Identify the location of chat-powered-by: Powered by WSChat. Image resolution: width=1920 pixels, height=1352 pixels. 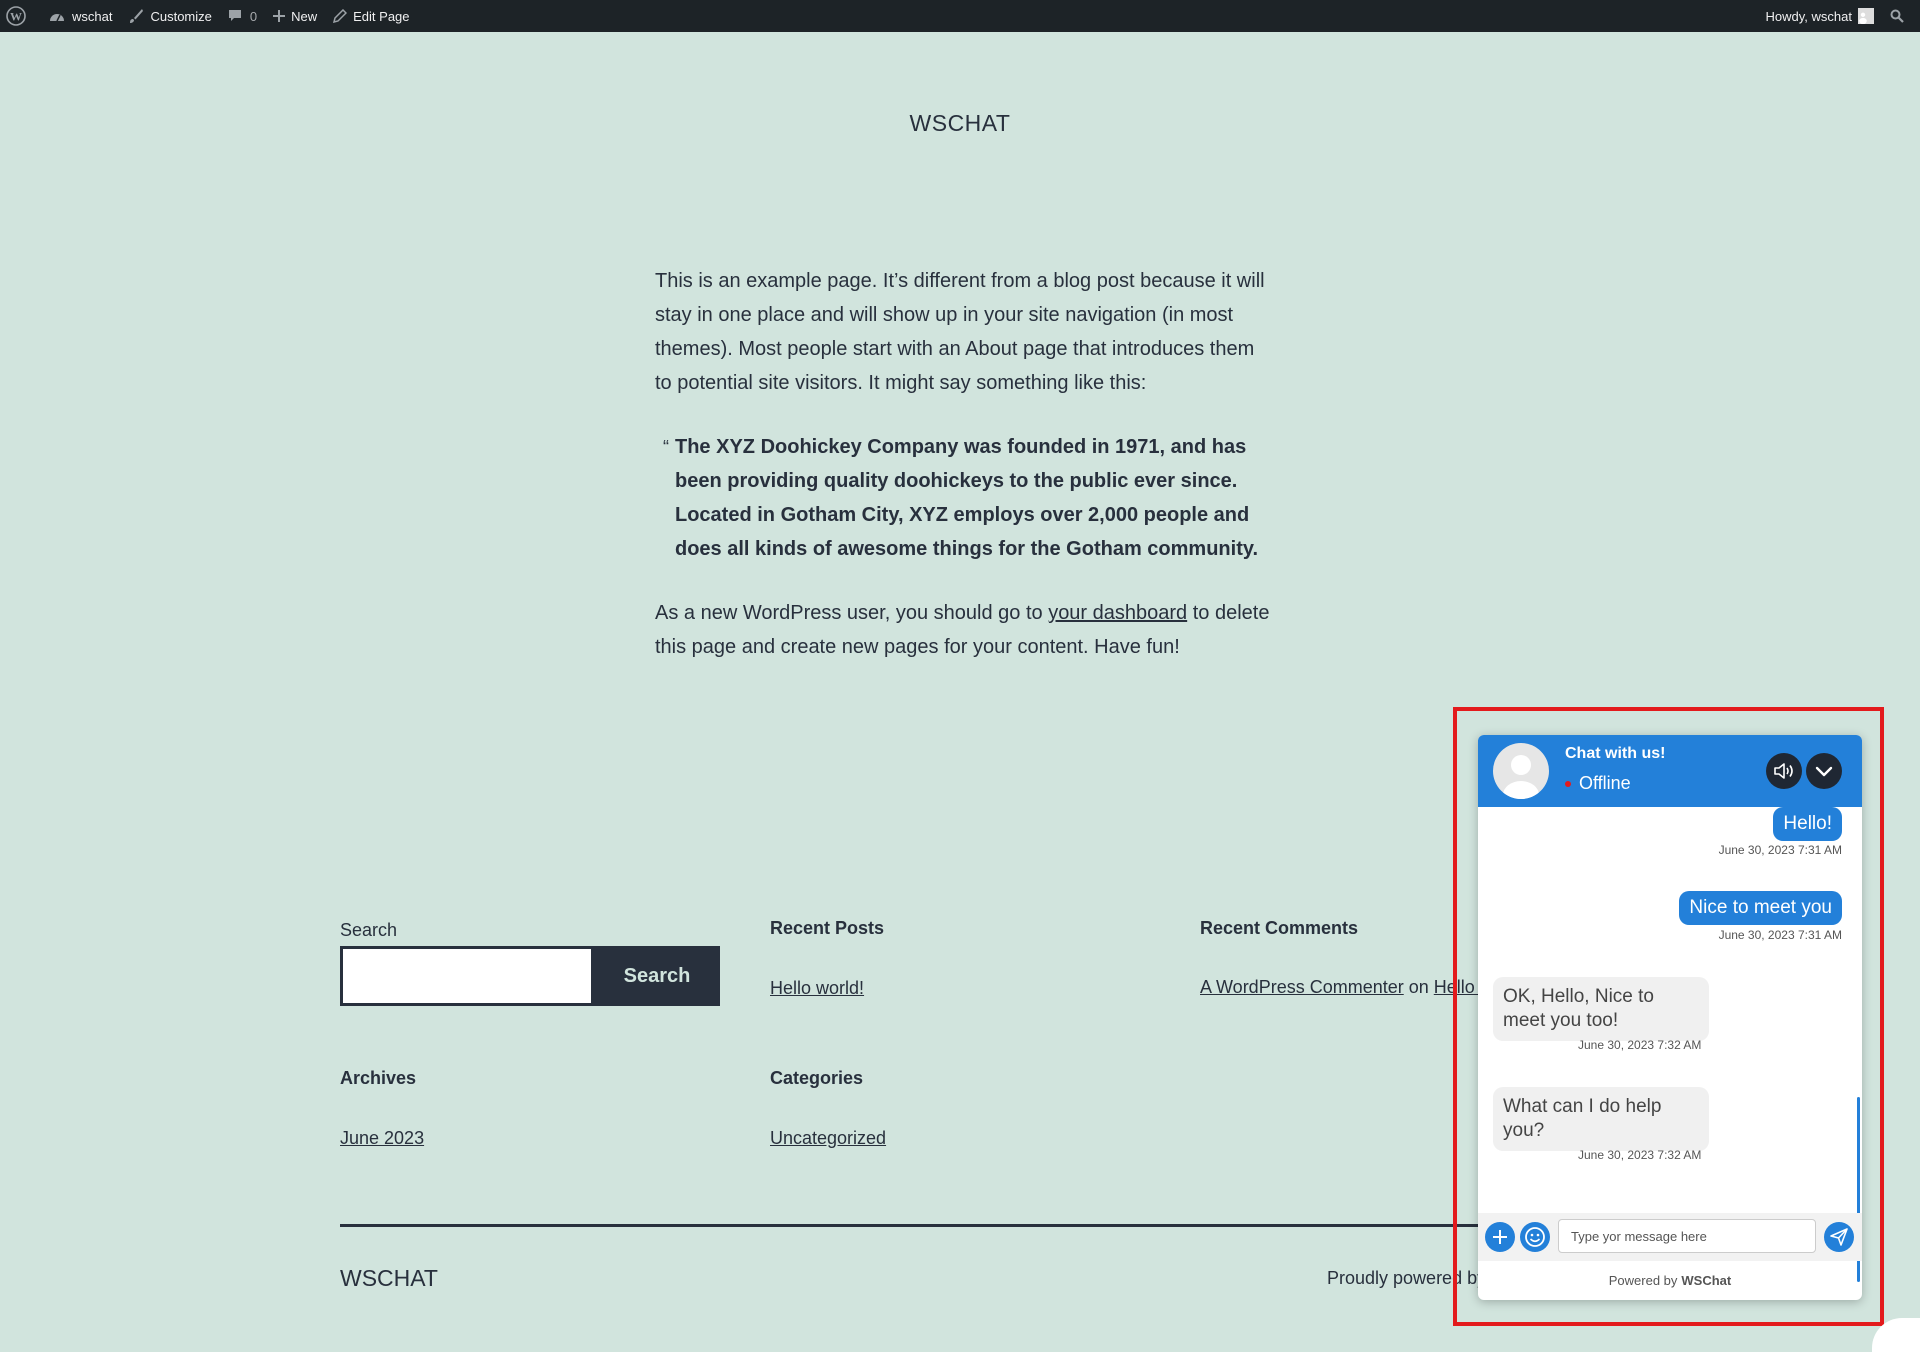
(1670, 1280).